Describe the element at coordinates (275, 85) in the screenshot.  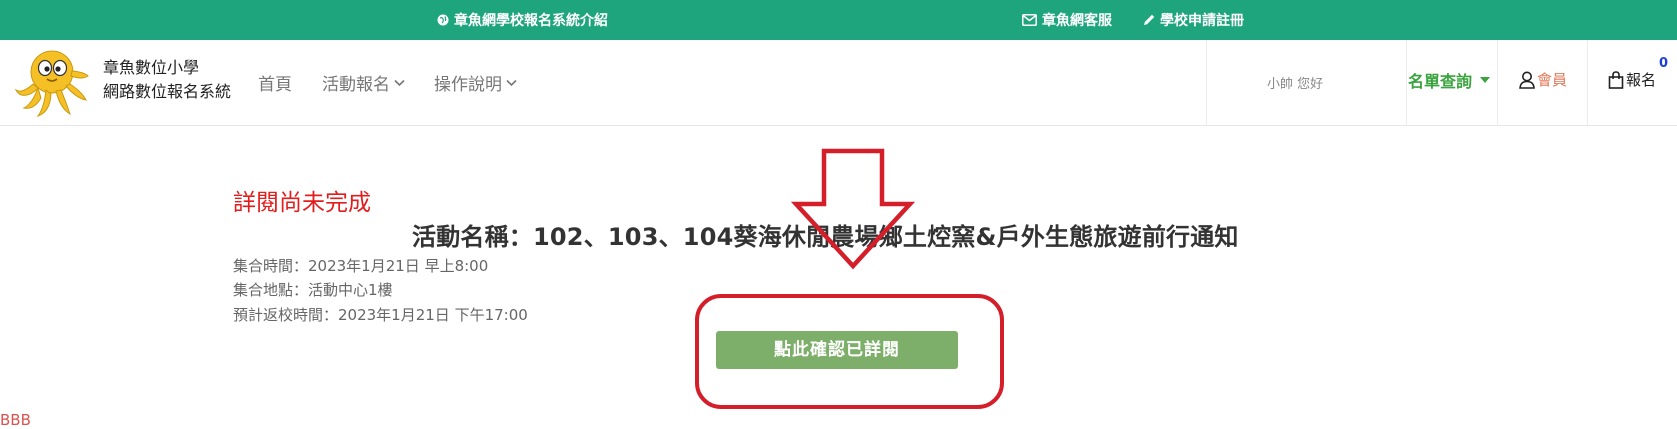
I see `menu-home-label: 首頁` at that location.